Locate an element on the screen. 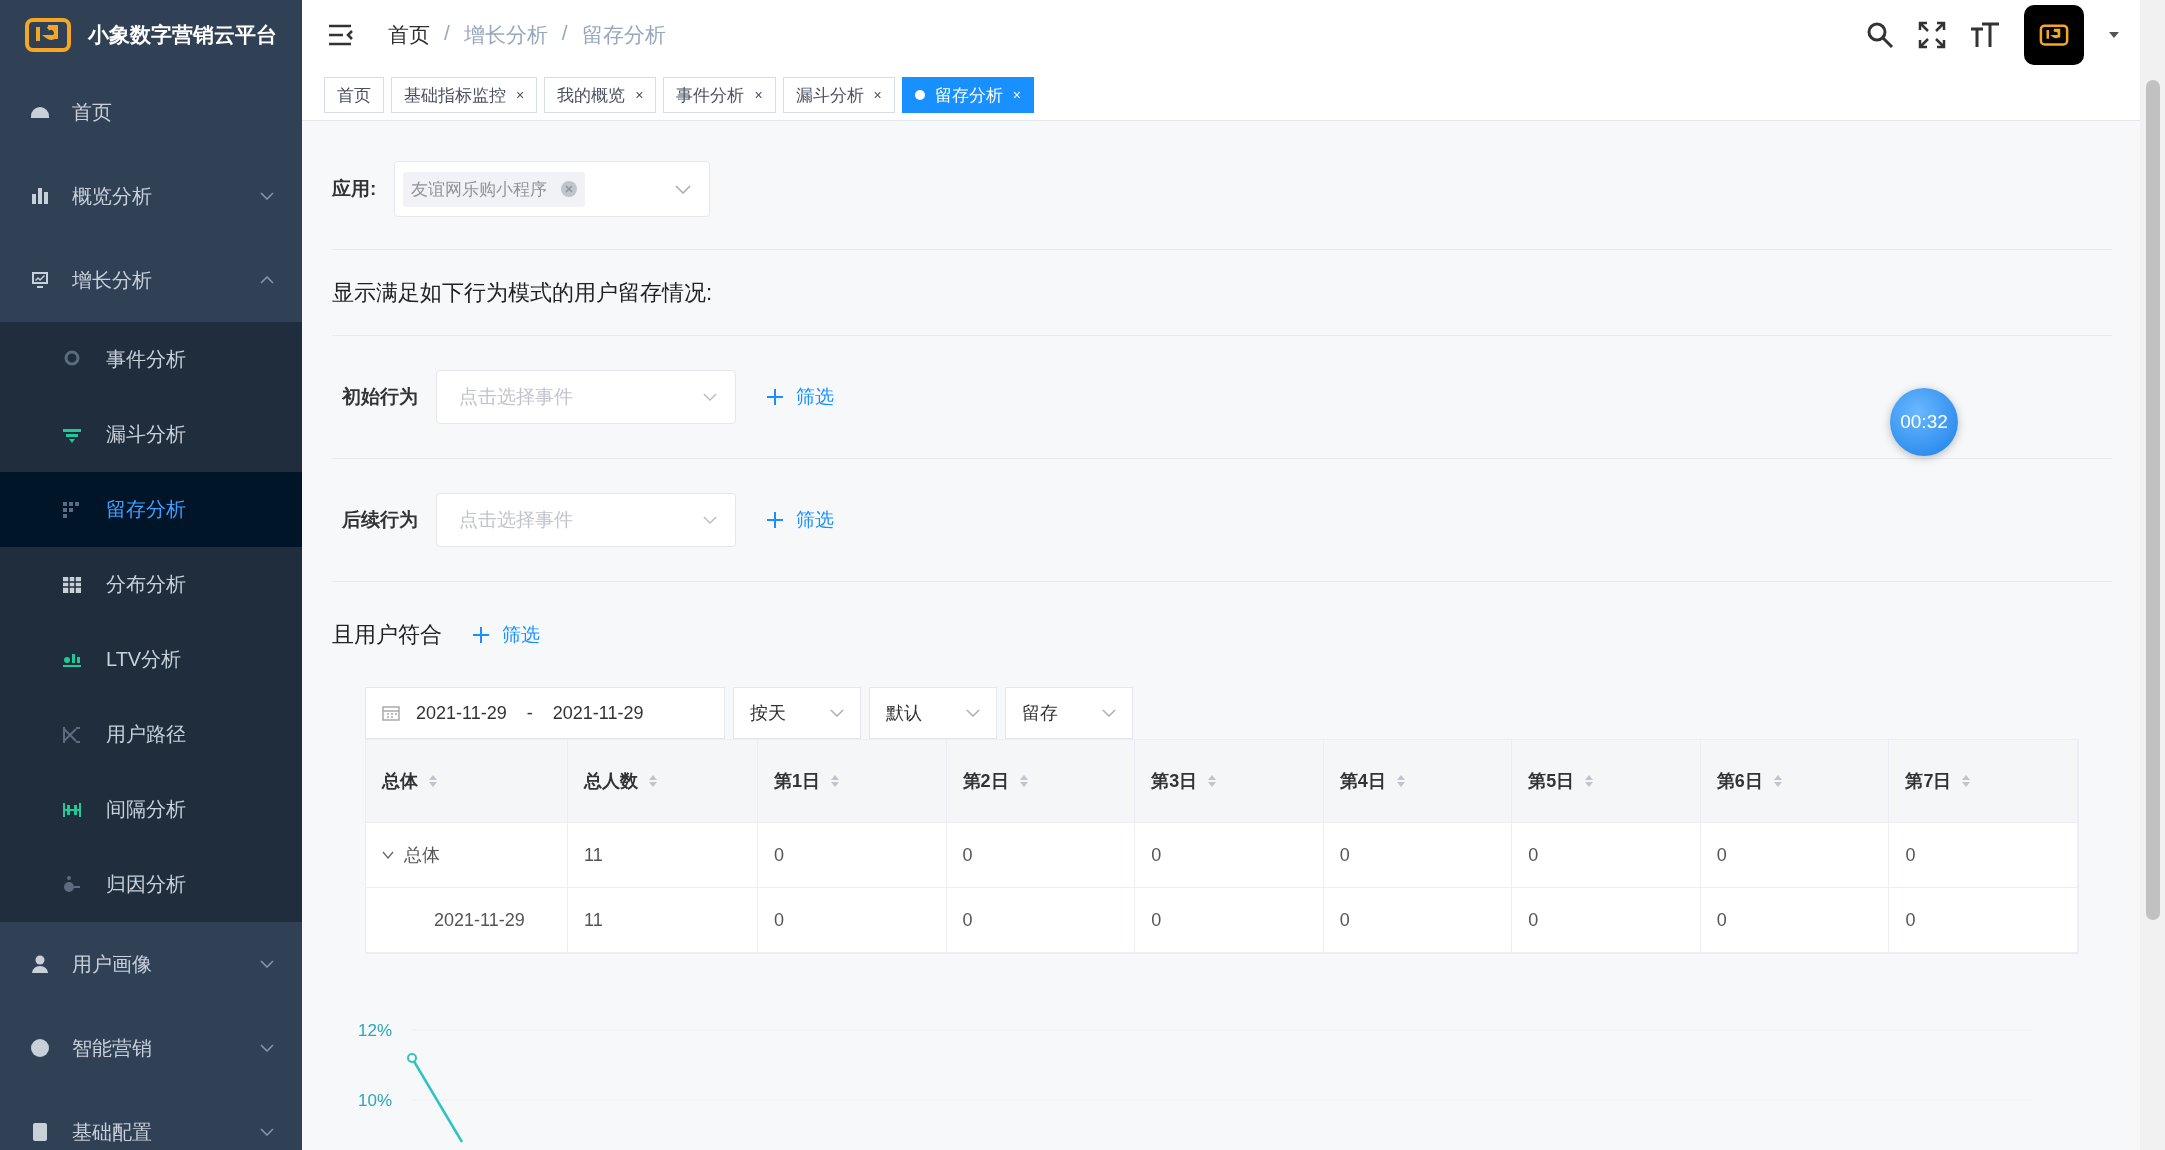  calendar-icon is located at coordinates (391, 713).